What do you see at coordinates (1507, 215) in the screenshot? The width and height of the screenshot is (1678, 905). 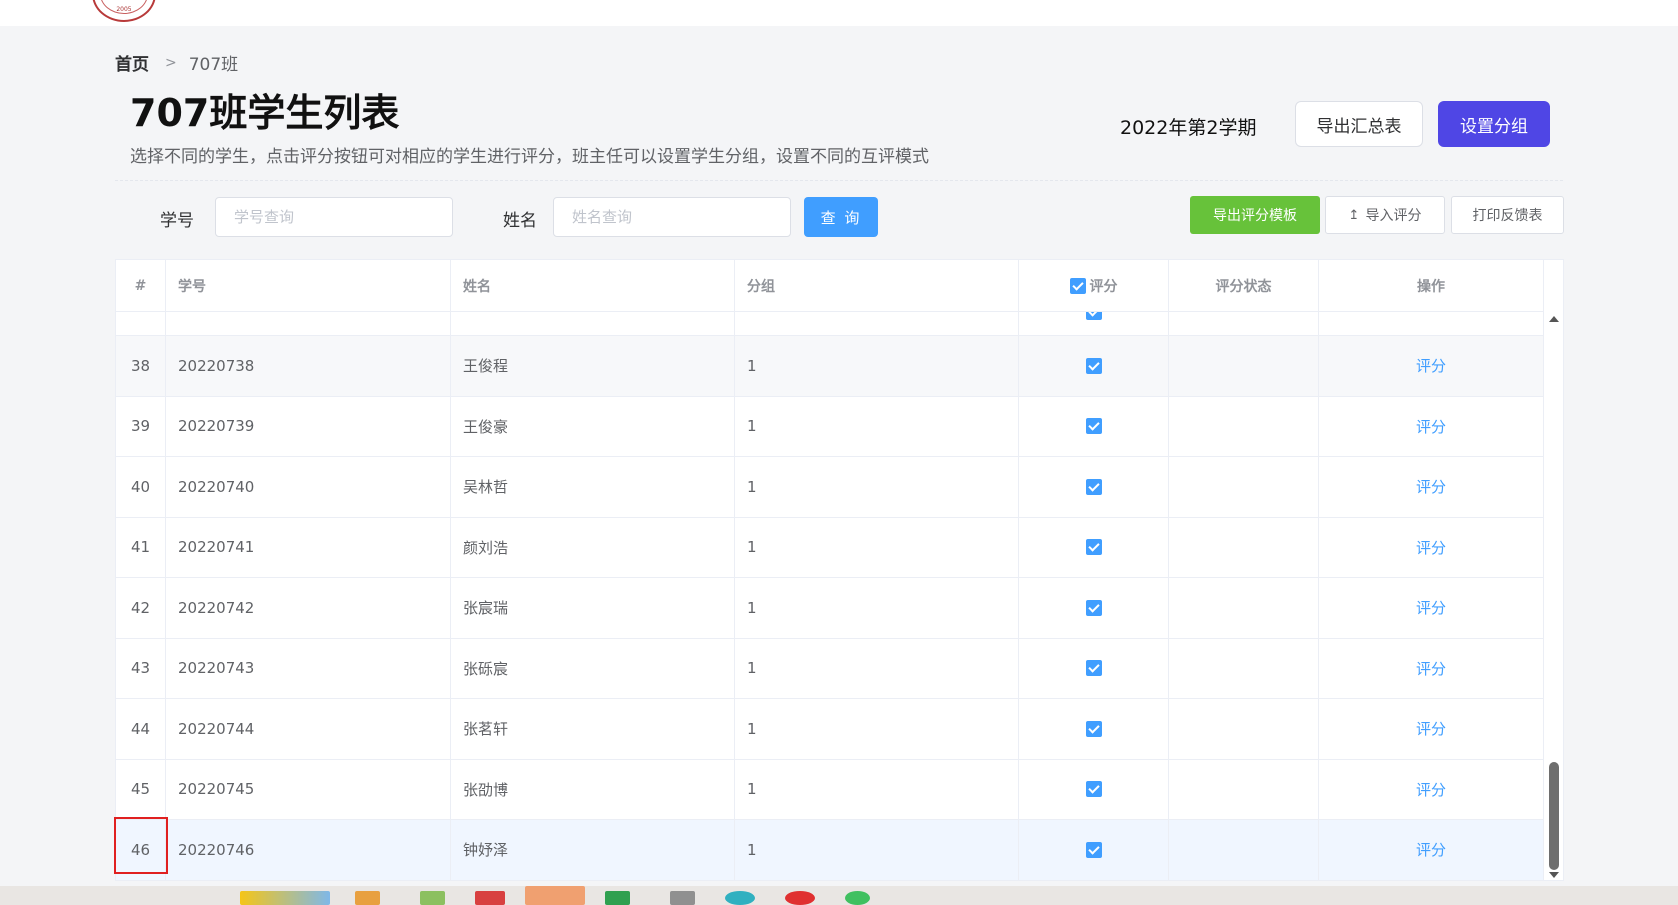 I see `print-feedback-button: 打印反馈表` at bounding box center [1507, 215].